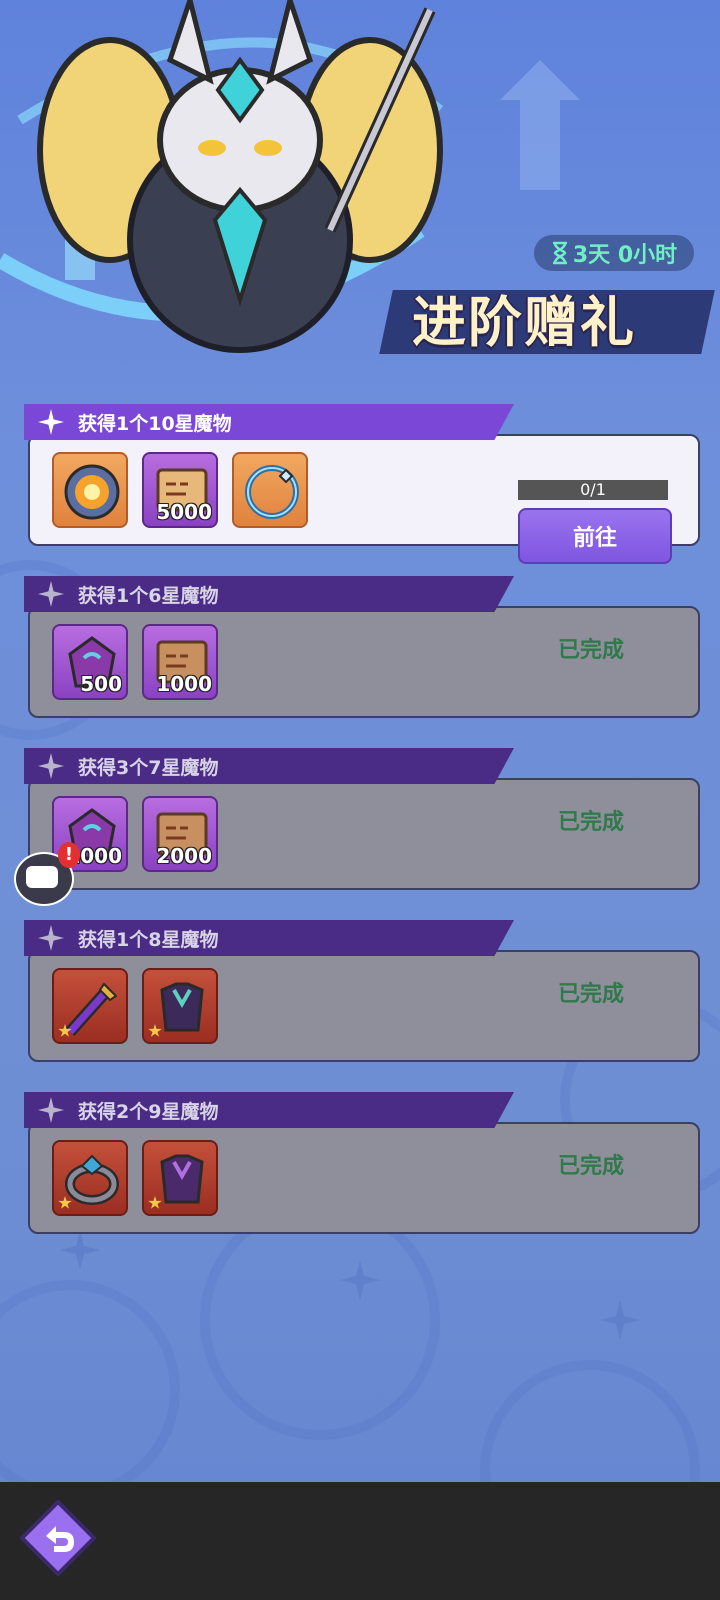  What do you see at coordinates (269, 594) in the screenshot?
I see `task-header: 获得1个6星魔物` at bounding box center [269, 594].